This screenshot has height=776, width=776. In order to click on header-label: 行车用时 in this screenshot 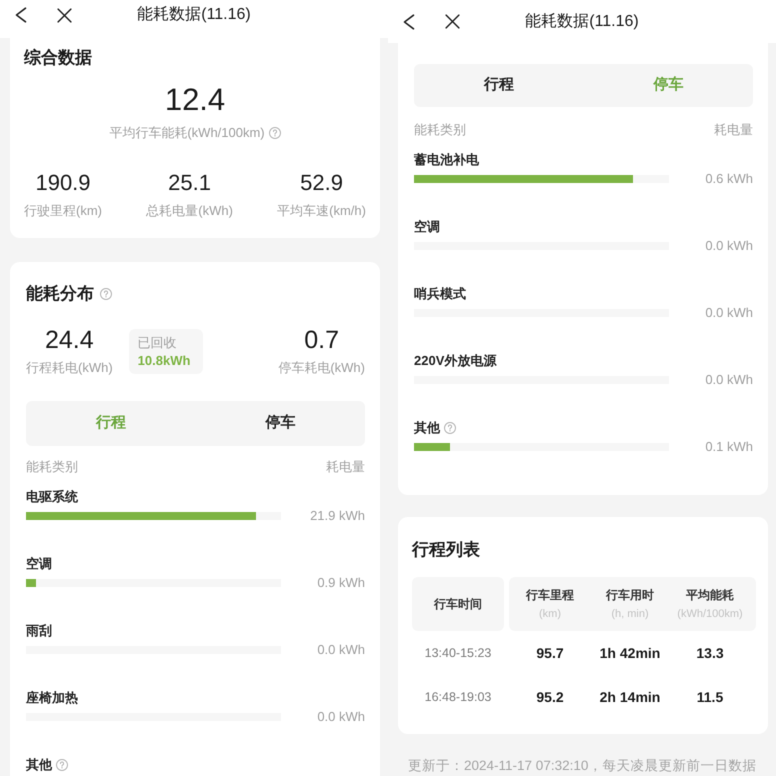, I will do `click(630, 595)`.